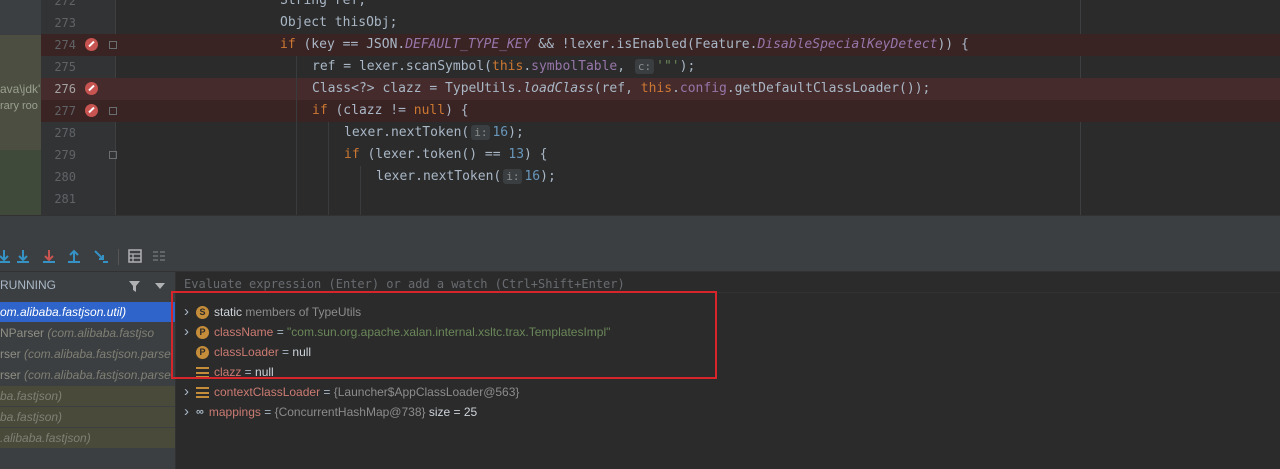 This screenshot has width=1280, height=469. What do you see at coordinates (558, 88) in the screenshot?
I see `code-token: loadClass` at bounding box center [558, 88].